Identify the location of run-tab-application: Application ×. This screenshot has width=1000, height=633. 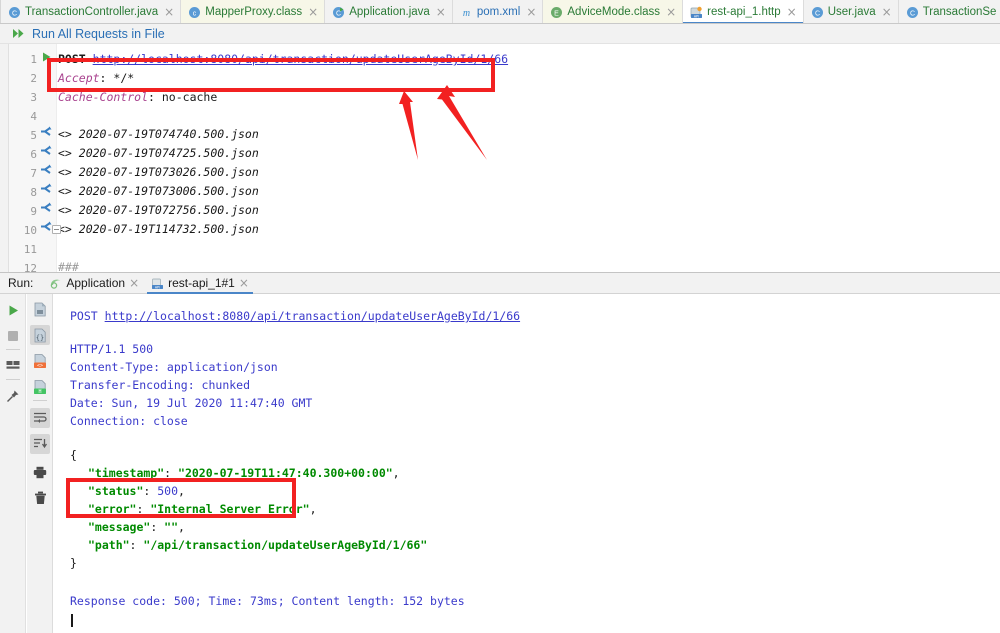
(94, 283).